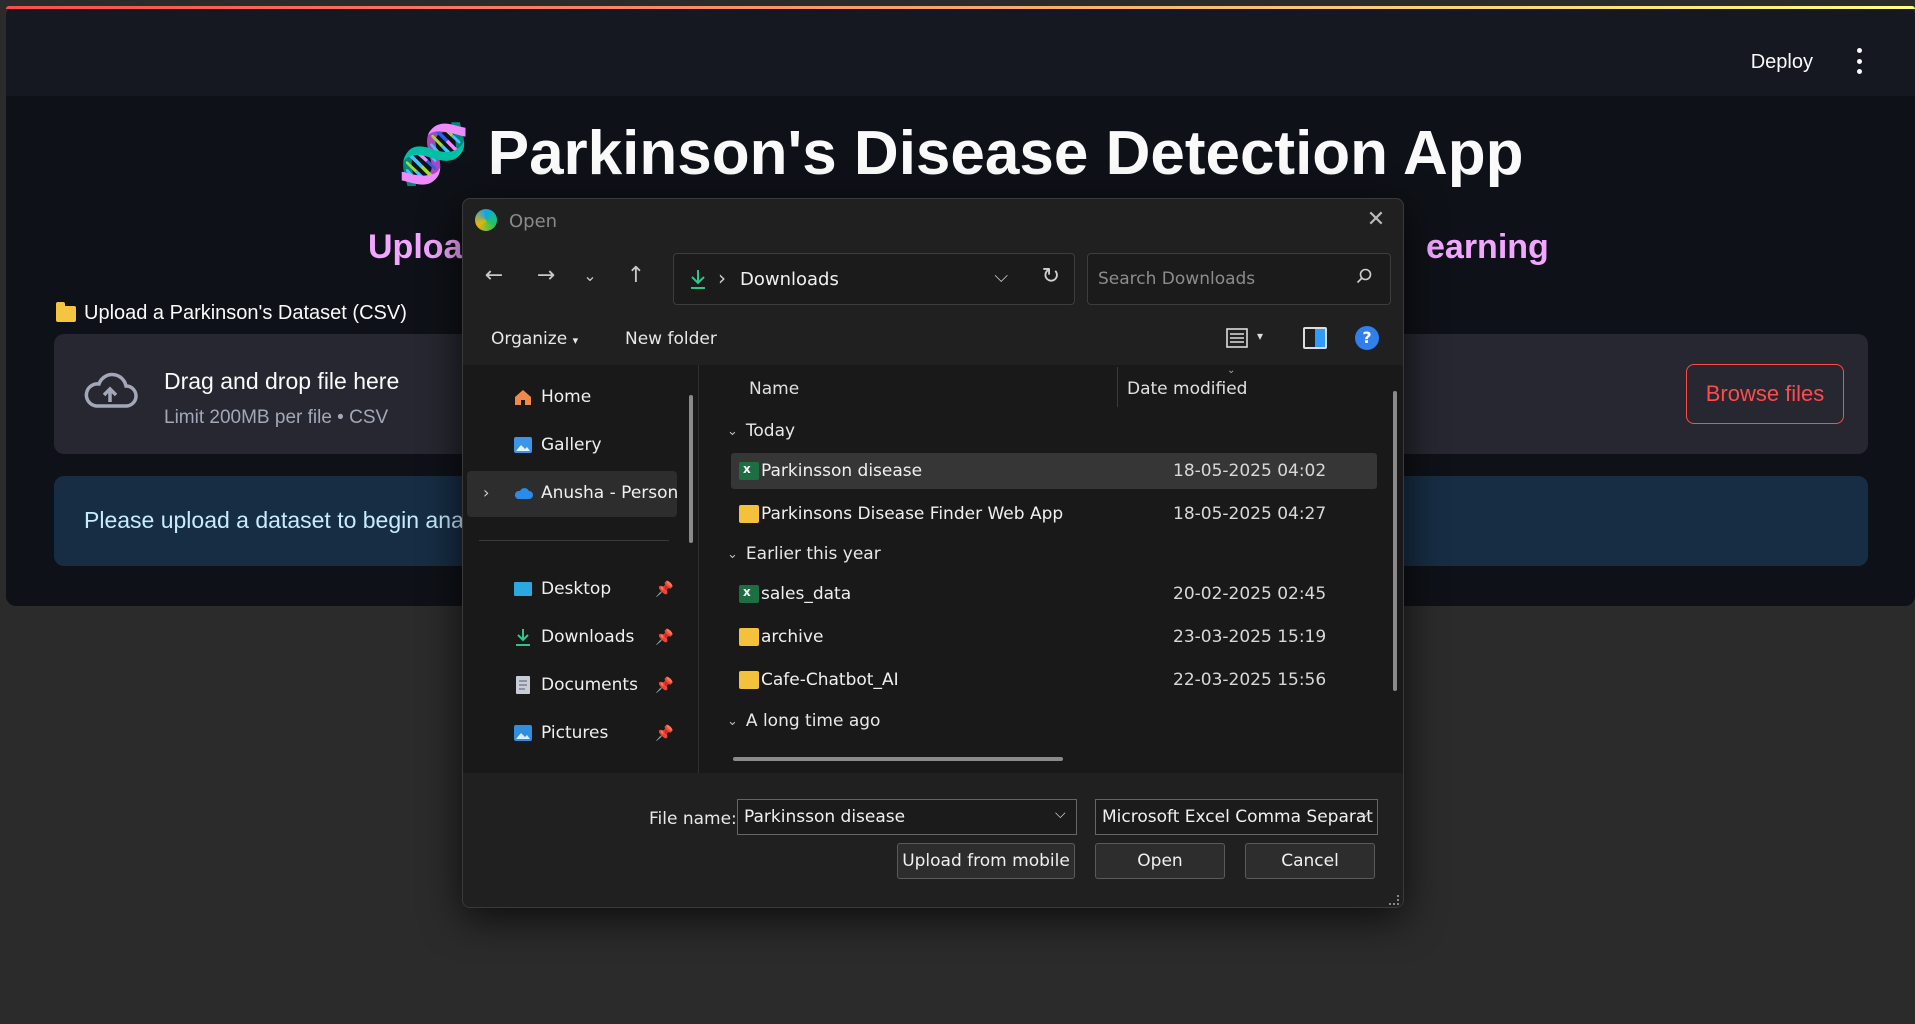 Image resolution: width=1915 pixels, height=1024 pixels. What do you see at coordinates (1260, 336) in the screenshot?
I see `view-options-caret-icon: ▾` at bounding box center [1260, 336].